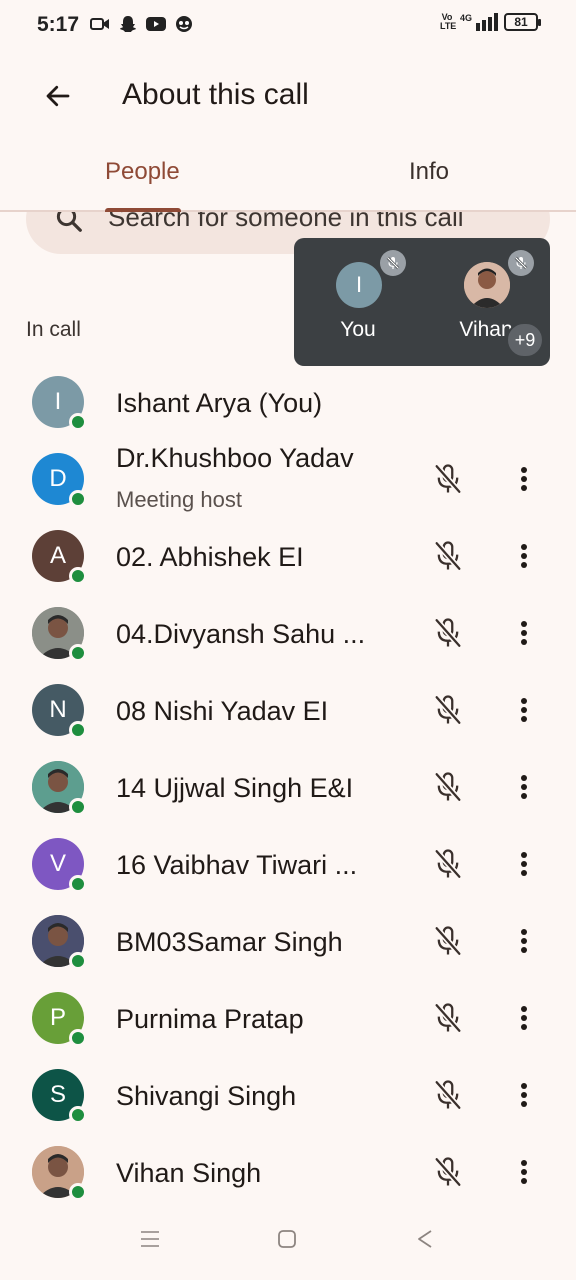 The image size is (576, 1280). Describe the element at coordinates (53, 329) in the screenshot. I see `section-label-in-call: In call` at that location.